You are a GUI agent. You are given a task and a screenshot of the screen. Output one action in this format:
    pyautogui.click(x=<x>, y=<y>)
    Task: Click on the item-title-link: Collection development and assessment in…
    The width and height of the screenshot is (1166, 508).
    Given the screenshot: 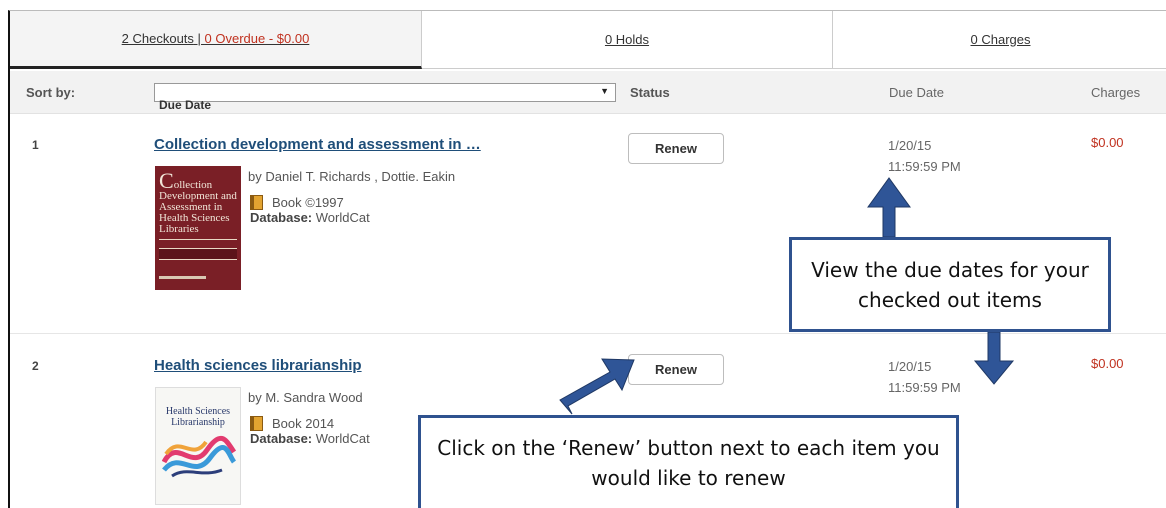 What is the action you would take?
    pyautogui.click(x=317, y=144)
    